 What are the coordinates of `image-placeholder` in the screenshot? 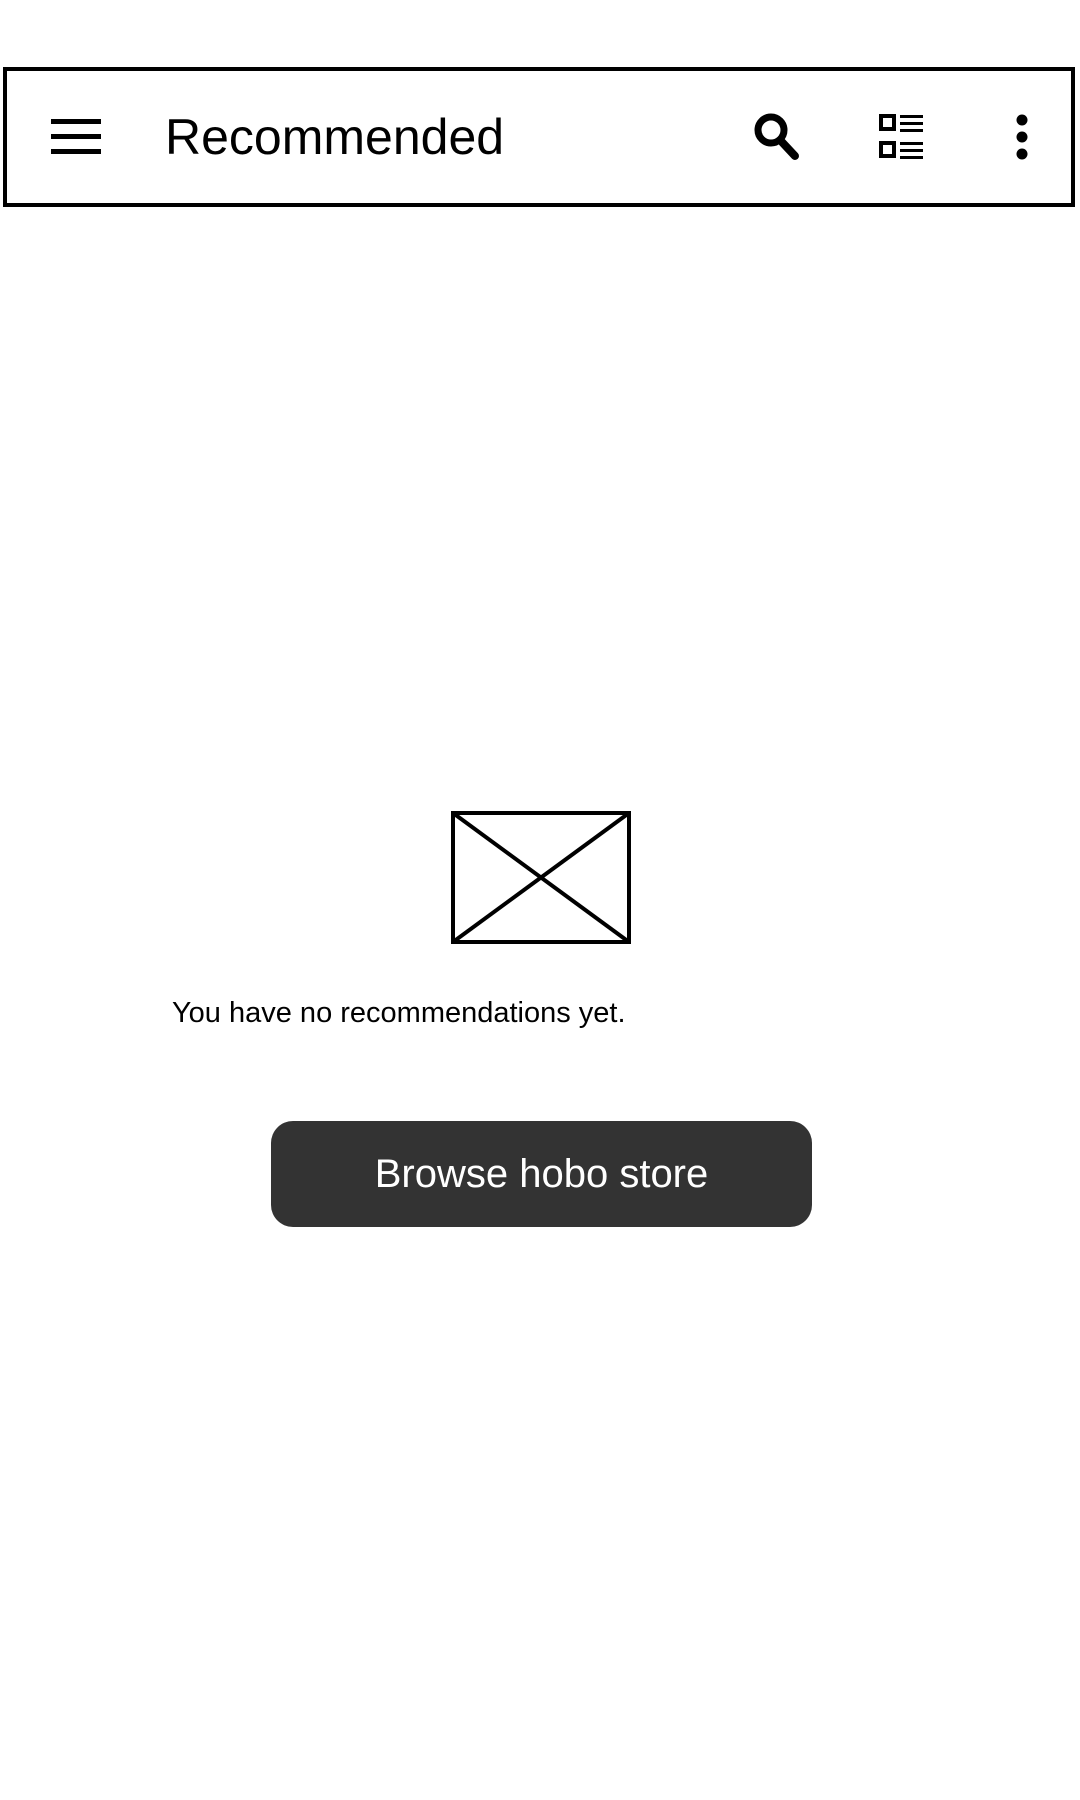 It's located at (541, 877).